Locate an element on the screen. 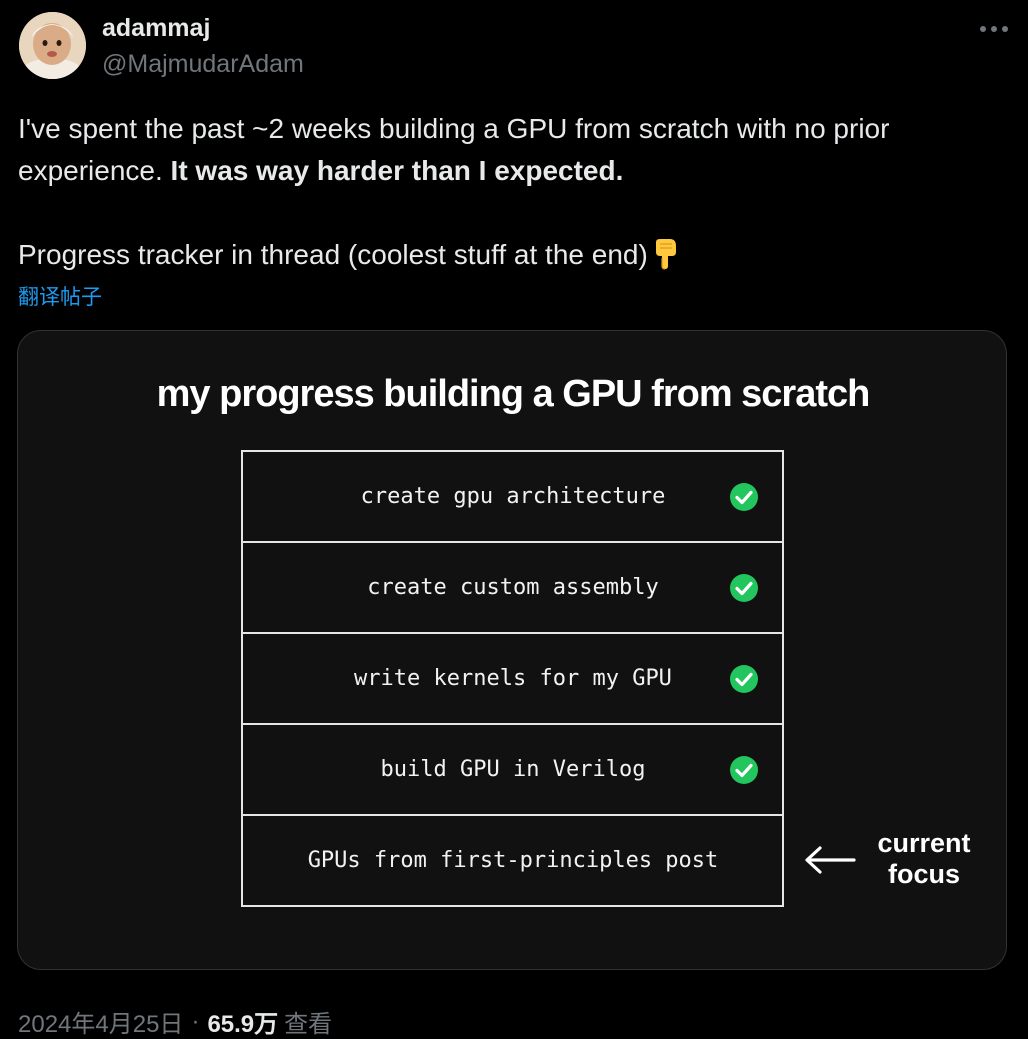 The height and width of the screenshot is (1039, 1028). progress-step-row: build GPU in Verilog is located at coordinates (512, 770).